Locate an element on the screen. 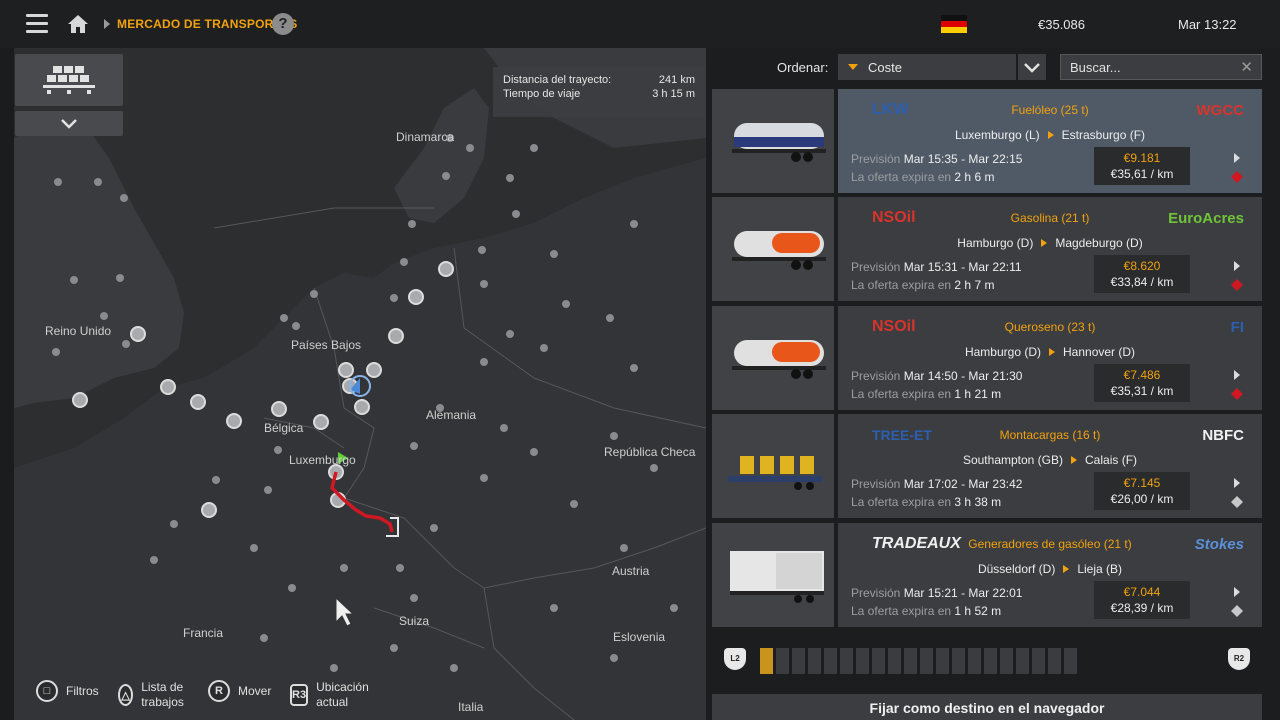  expand-filters-button is located at coordinates (69, 123).